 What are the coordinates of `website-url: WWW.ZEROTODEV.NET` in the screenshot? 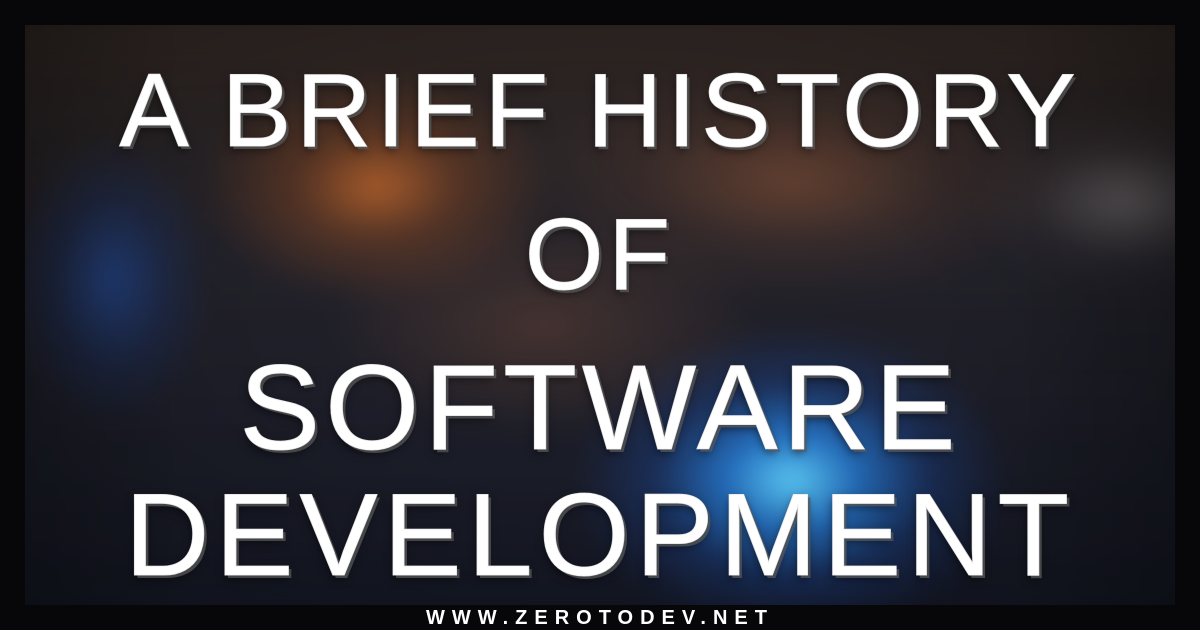 It's located at (600, 618).